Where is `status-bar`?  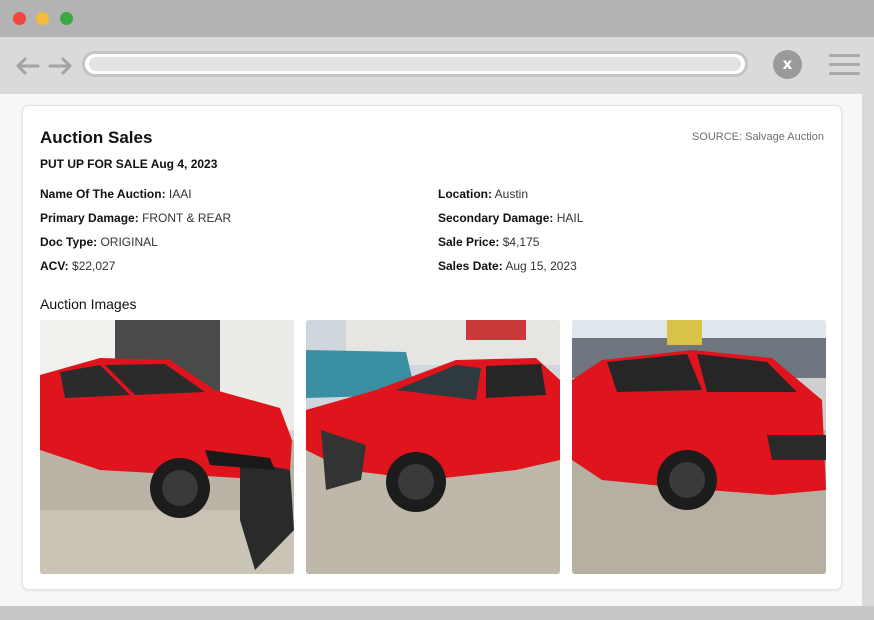
status-bar is located at coordinates (437, 613).